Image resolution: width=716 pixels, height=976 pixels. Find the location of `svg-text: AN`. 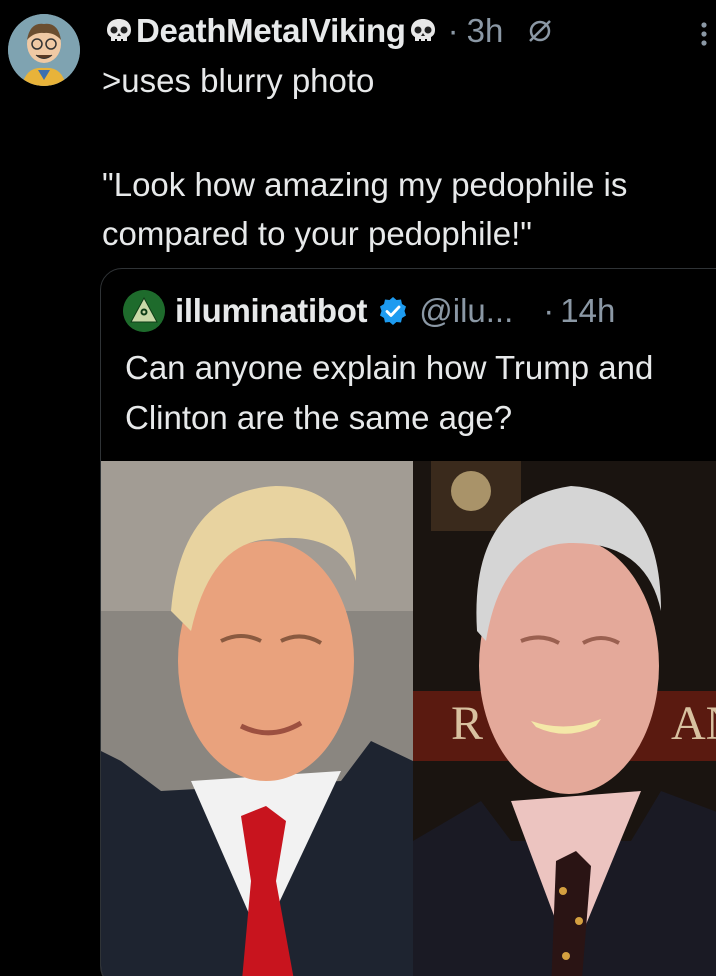

svg-text: AN is located at coordinates (693, 723).